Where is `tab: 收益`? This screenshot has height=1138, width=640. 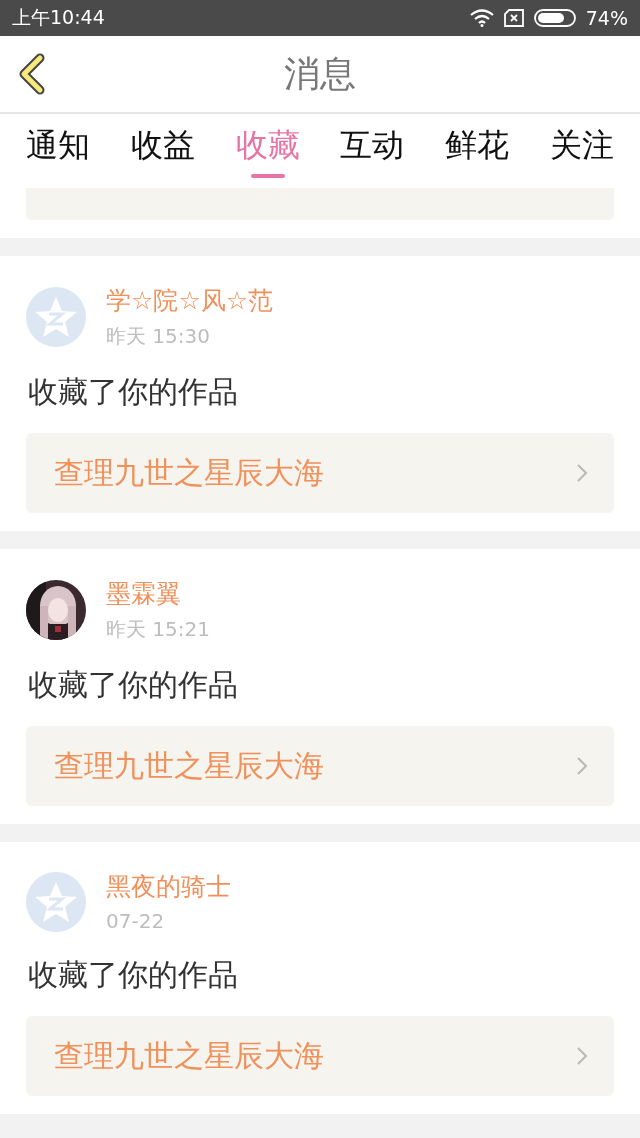
tab: 收益 is located at coordinates (162, 151).